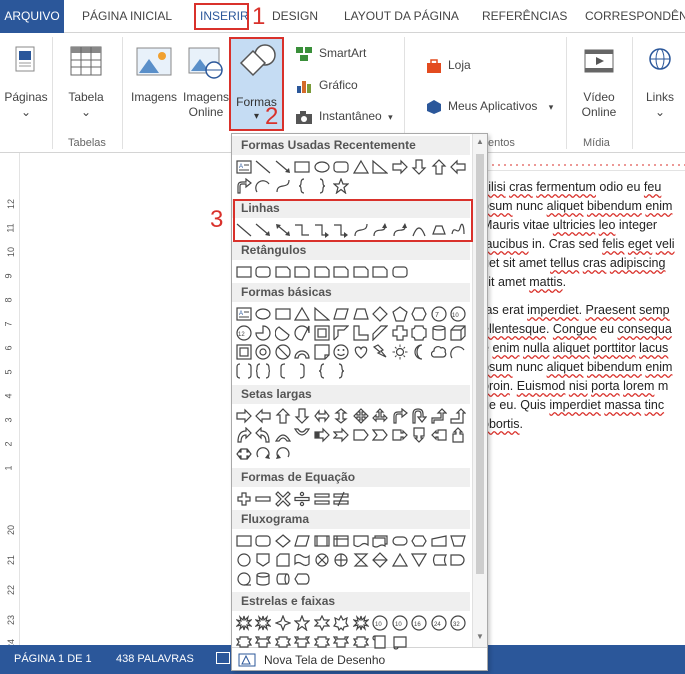  I want to click on shape-fcSeqAcc-icon, so click(244, 578).